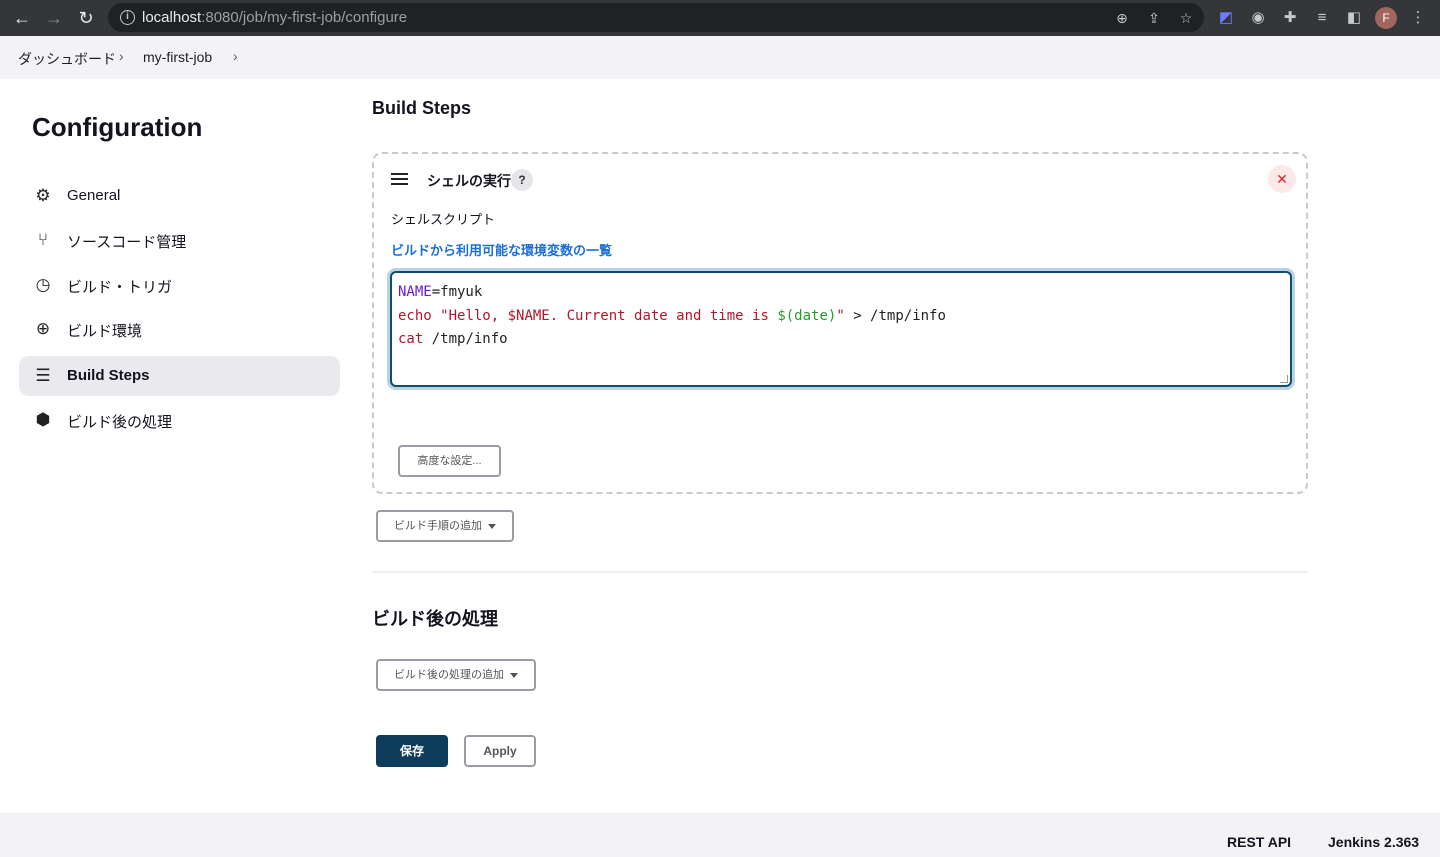  What do you see at coordinates (1154, 18) in the screenshot?
I see `share-icon: ⇪` at bounding box center [1154, 18].